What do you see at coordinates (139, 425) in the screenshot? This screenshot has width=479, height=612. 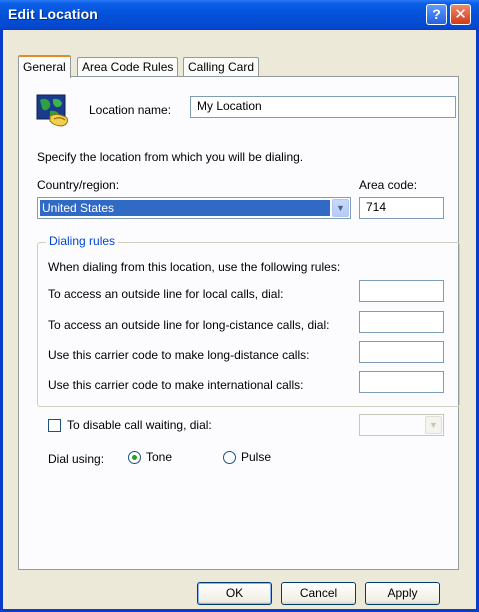 I see `call-waiting-label: To disable call waiting, dial:` at bounding box center [139, 425].